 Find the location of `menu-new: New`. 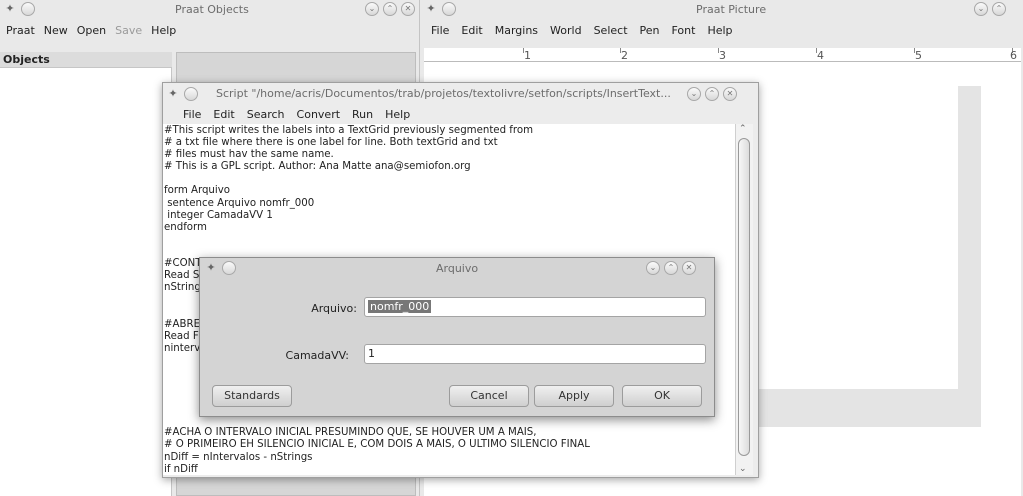

menu-new: New is located at coordinates (58, 30).